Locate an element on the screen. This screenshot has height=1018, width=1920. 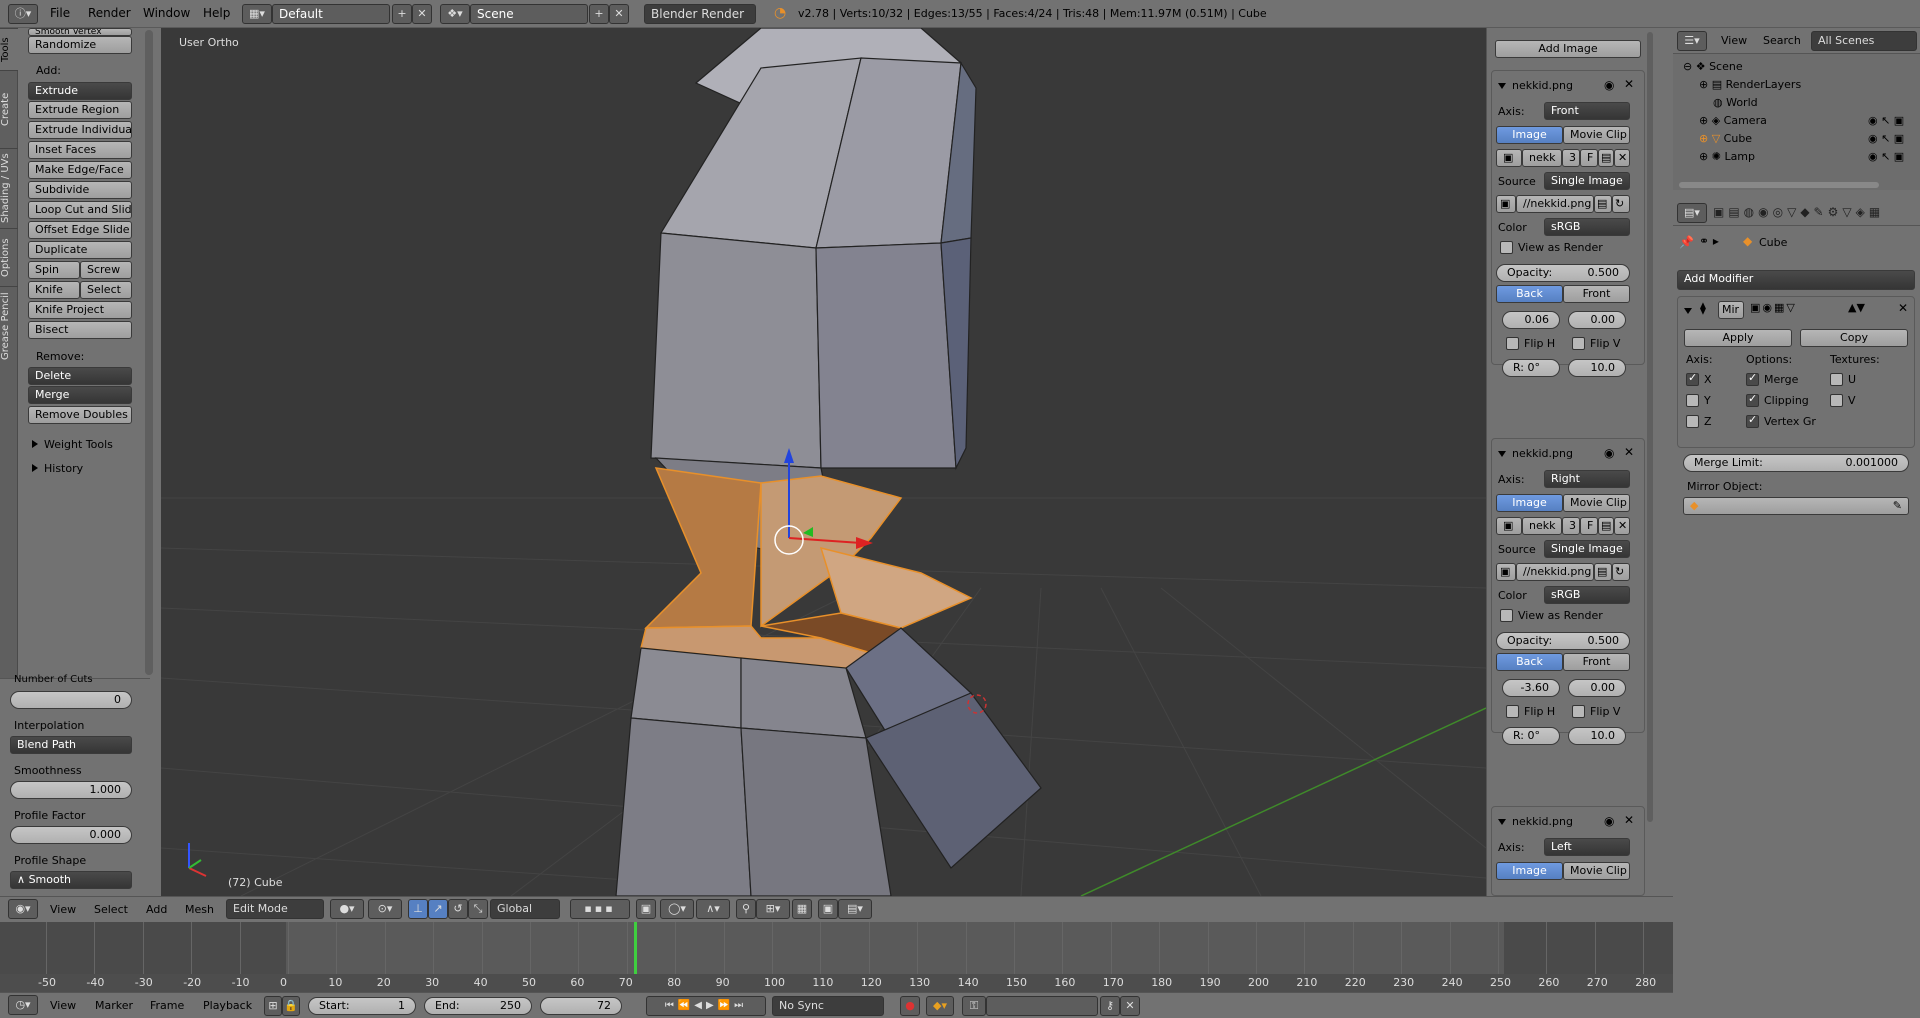
image-browse-icon: ▣ is located at coordinates (1509, 526).